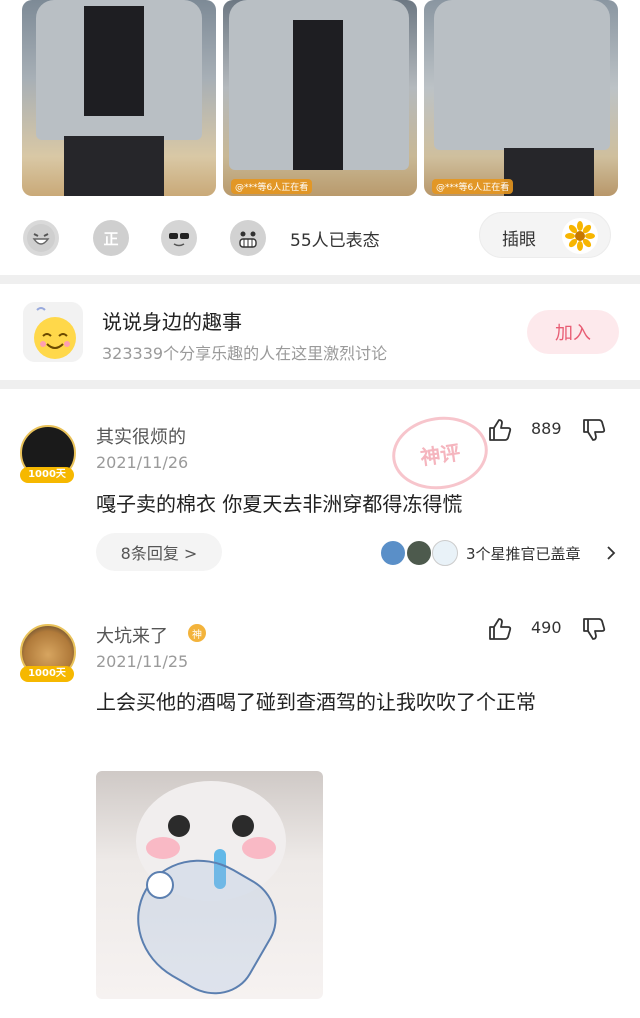 The height and width of the screenshot is (1018, 640). I want to click on comment-text: 嘎子卖的棉衣 你夏天去非洲穿都得冻得慌, so click(279, 504).